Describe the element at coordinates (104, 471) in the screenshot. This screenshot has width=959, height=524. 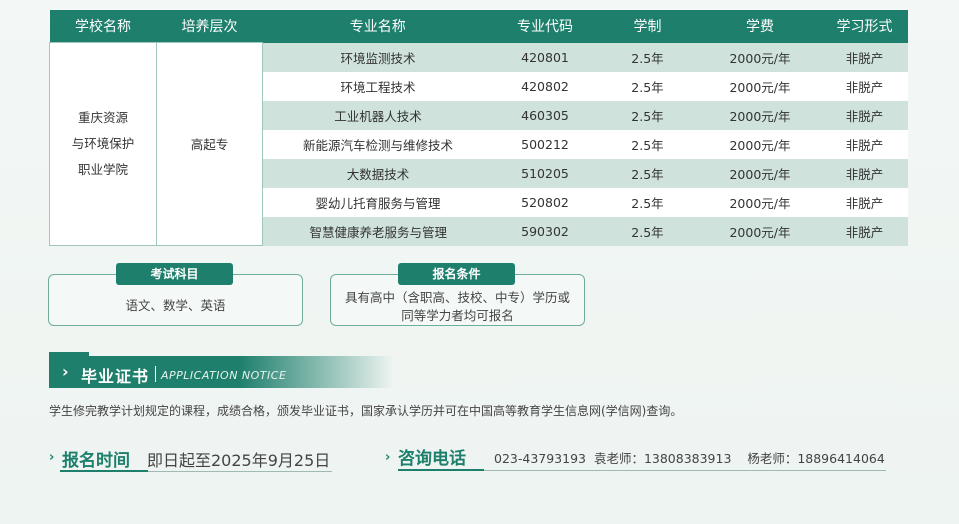
I see `registration-underline-accent` at that location.